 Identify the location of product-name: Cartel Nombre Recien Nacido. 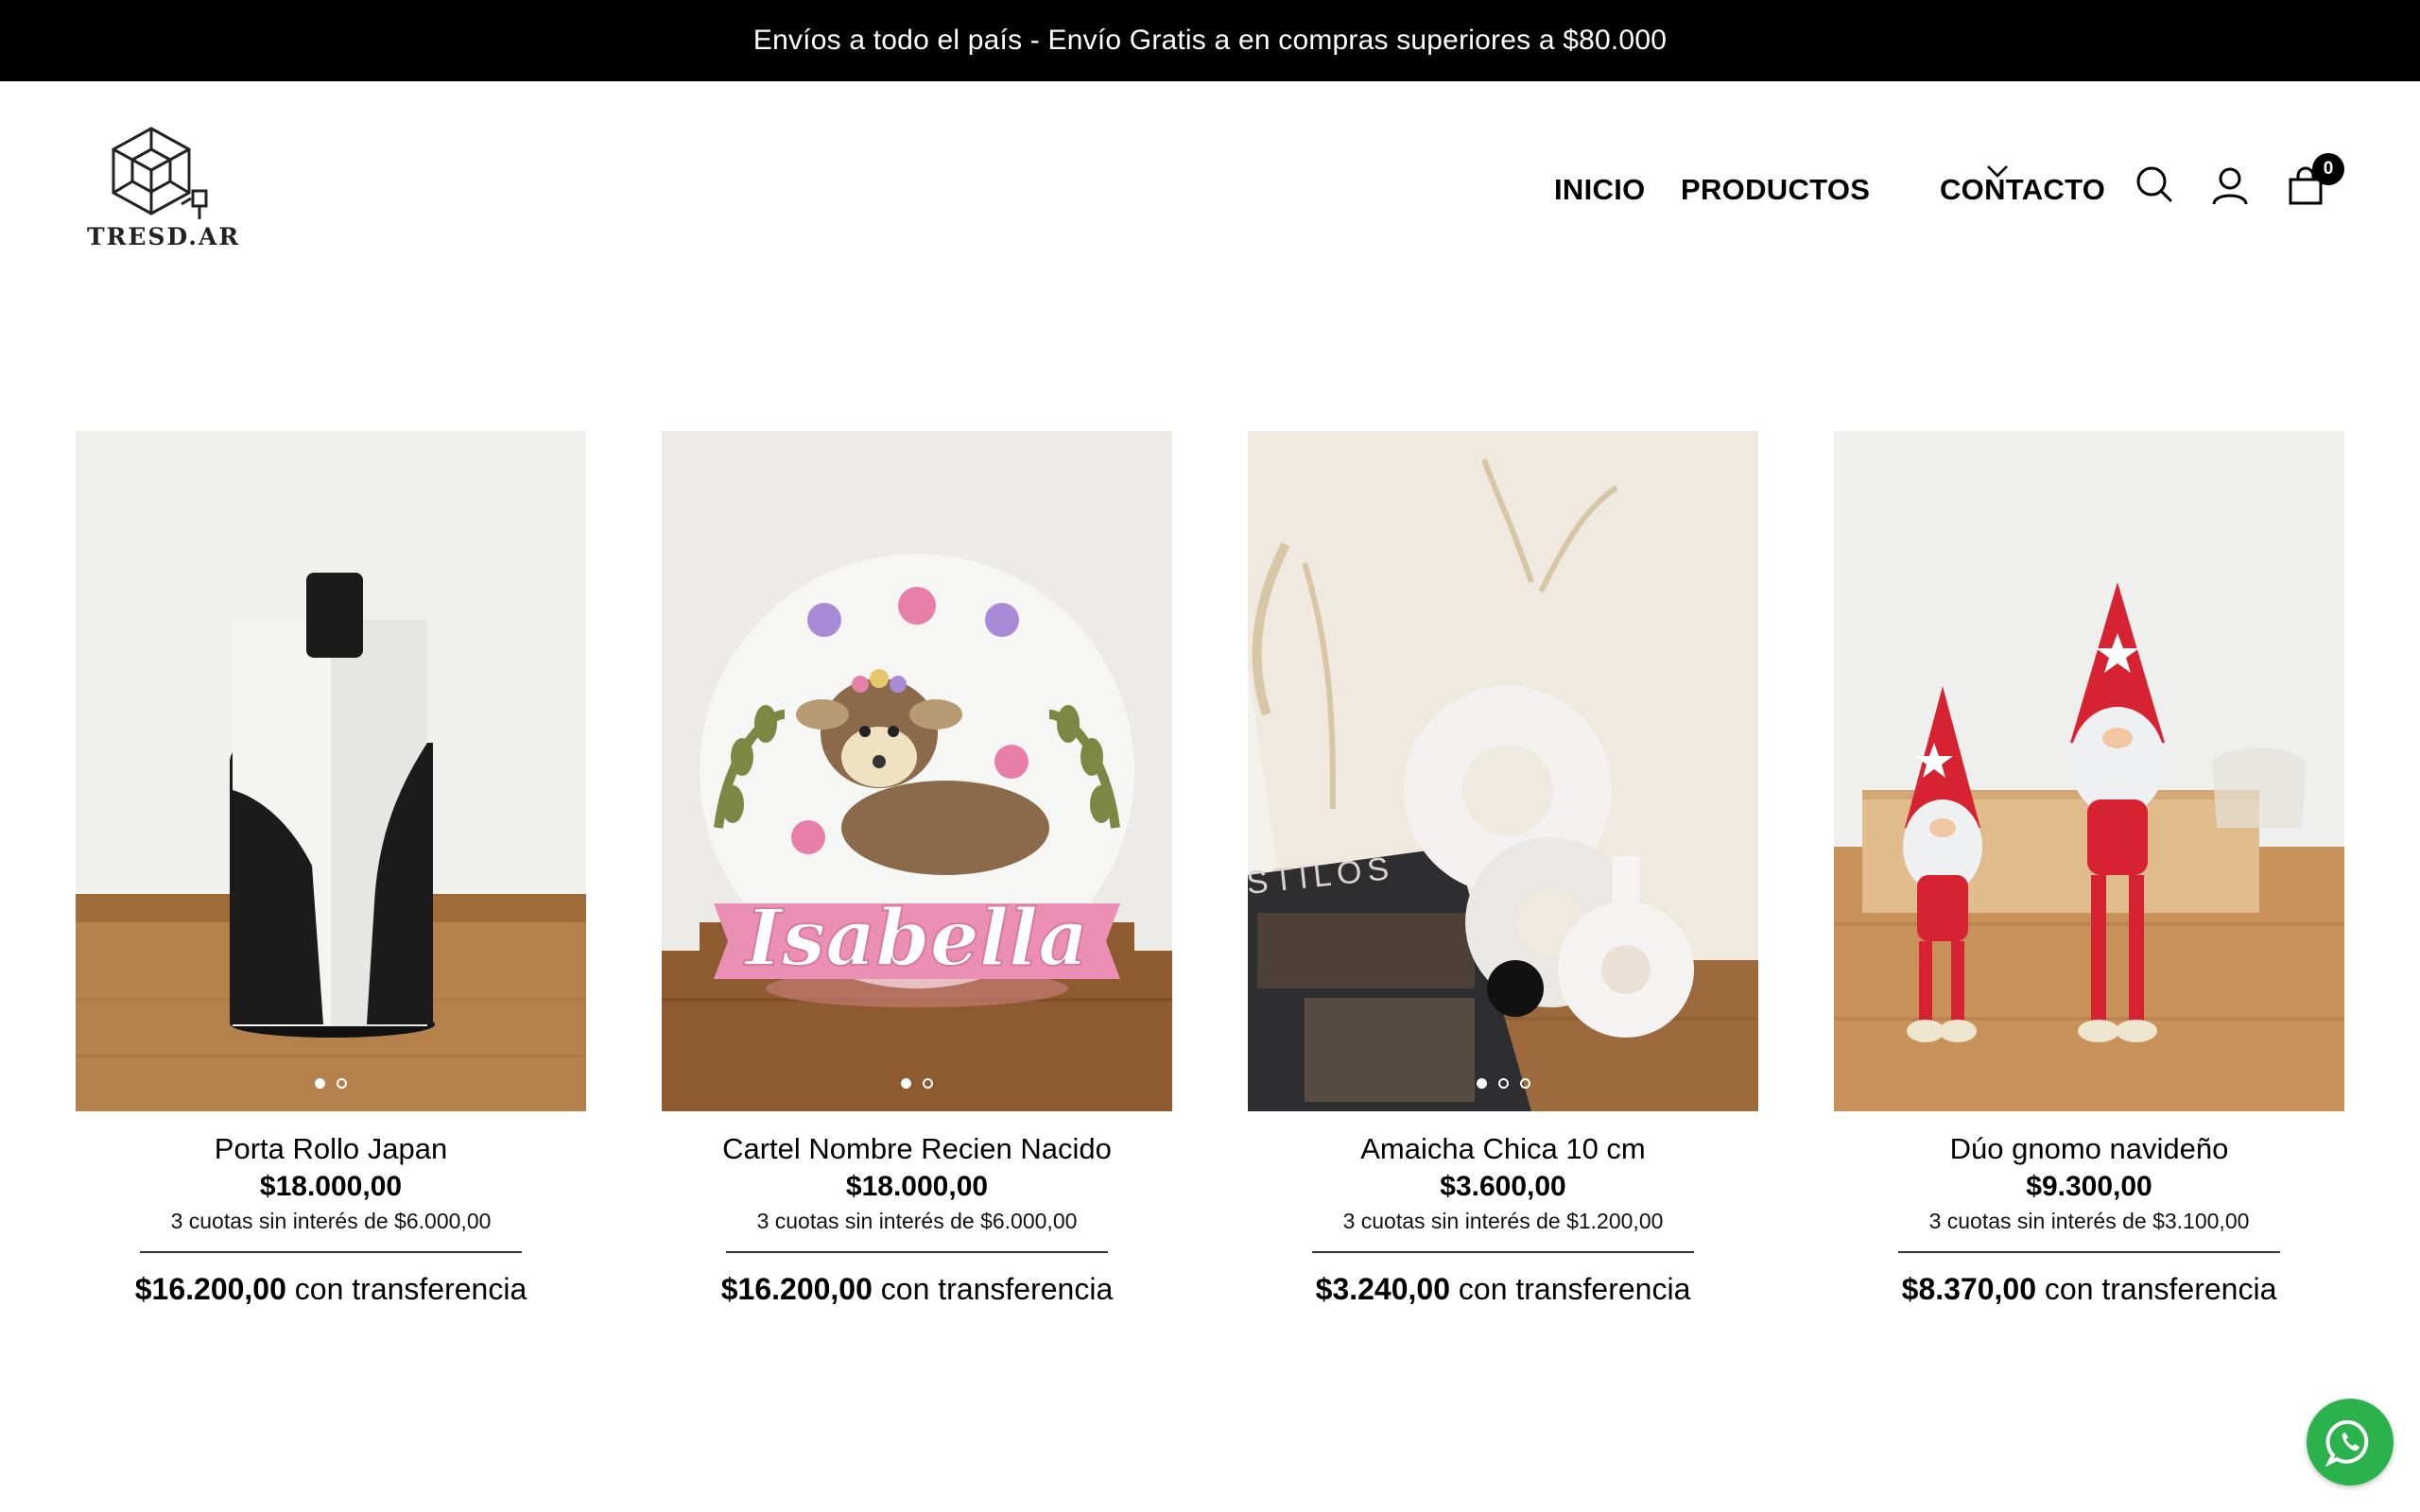
(917, 1149).